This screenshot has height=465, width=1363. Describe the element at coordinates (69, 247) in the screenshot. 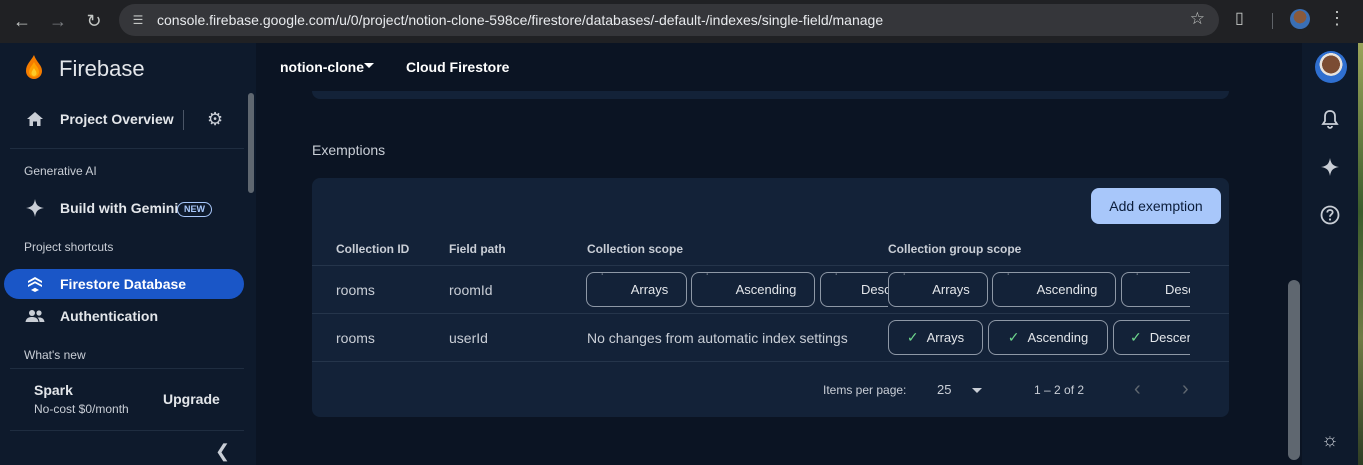

I see `section-project-shortcuts: Project shortcuts` at that location.